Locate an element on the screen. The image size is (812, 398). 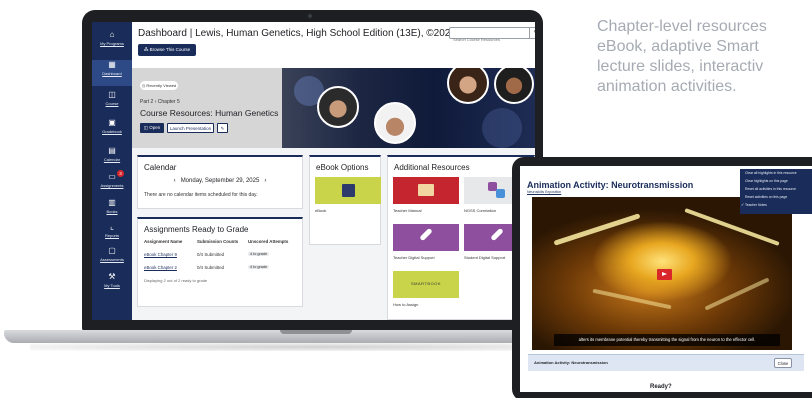
sidebar-item-label: Dashboard is located at coordinates (112, 73).